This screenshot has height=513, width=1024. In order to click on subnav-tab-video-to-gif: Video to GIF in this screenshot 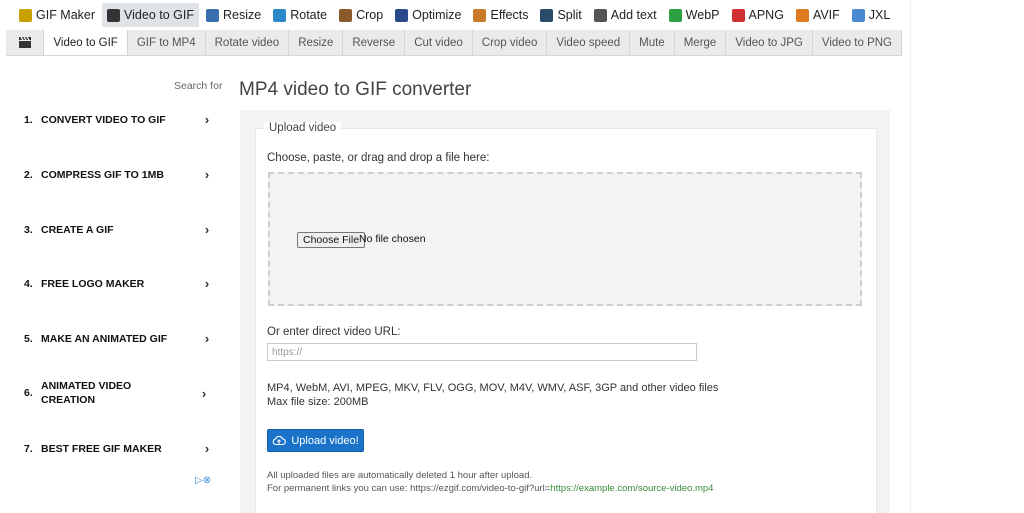, I will do `click(86, 42)`.